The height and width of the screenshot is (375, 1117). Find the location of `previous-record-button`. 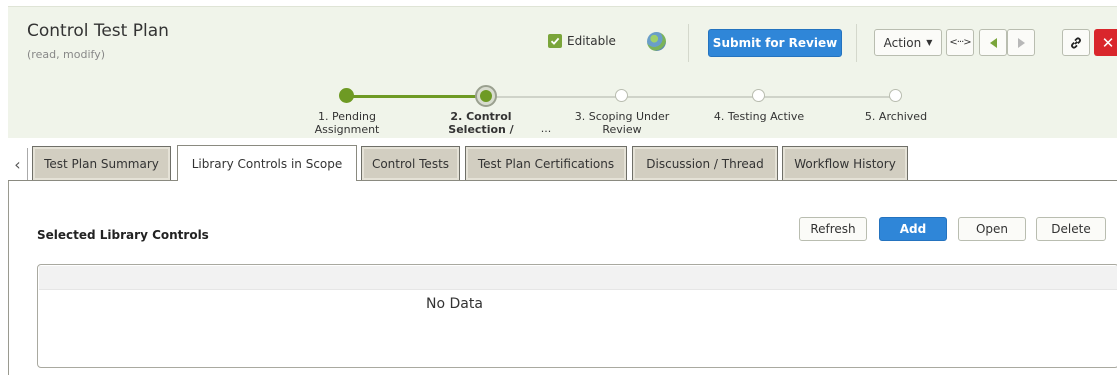

previous-record-button is located at coordinates (993, 42).